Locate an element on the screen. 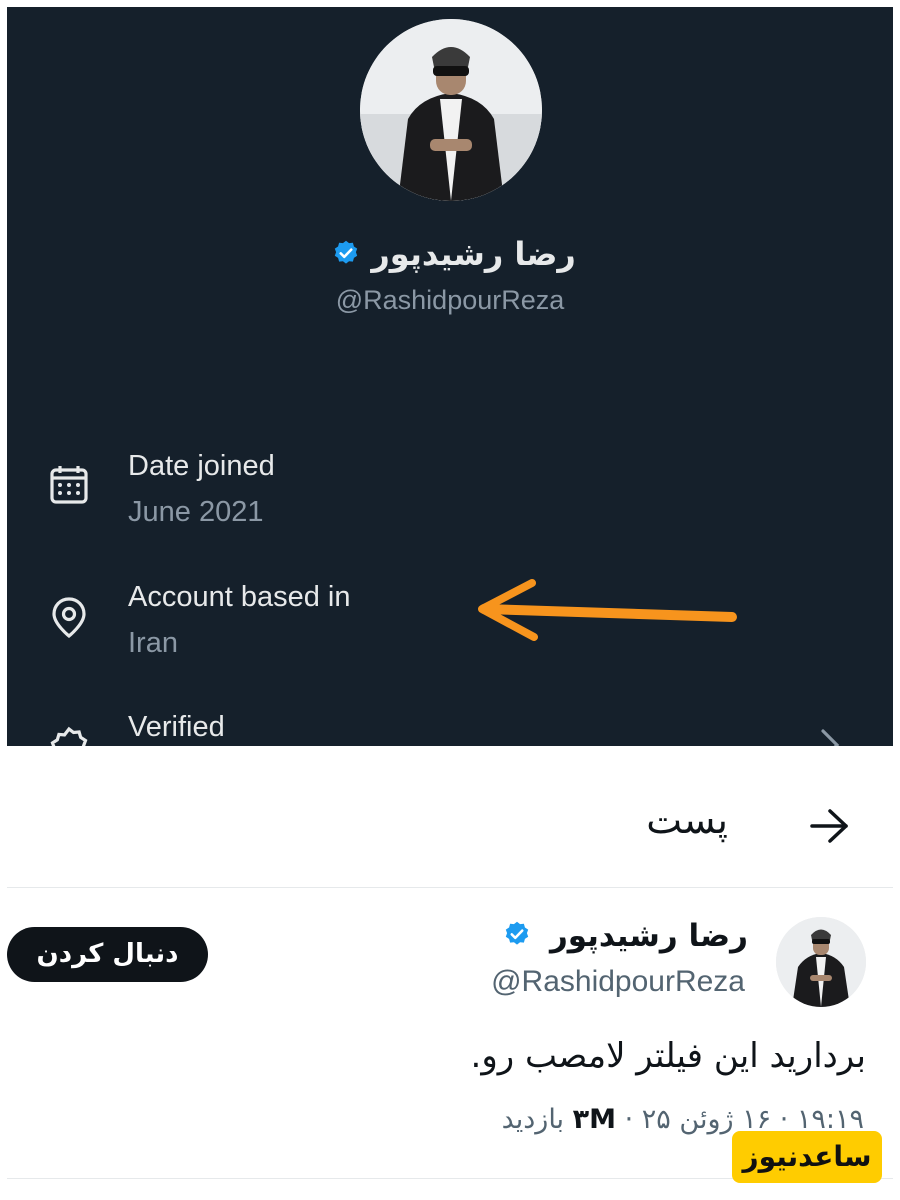 The height and width of the screenshot is (1200, 900). post-author-name: رضا رشیدپور is located at coordinates (625, 937).